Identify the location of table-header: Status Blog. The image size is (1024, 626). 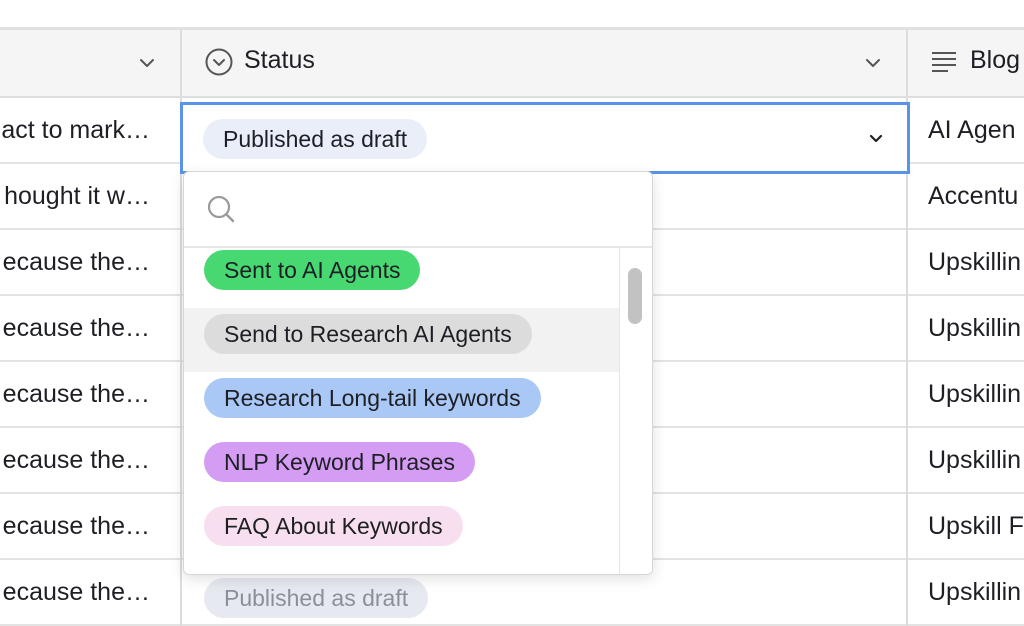
(512, 64).